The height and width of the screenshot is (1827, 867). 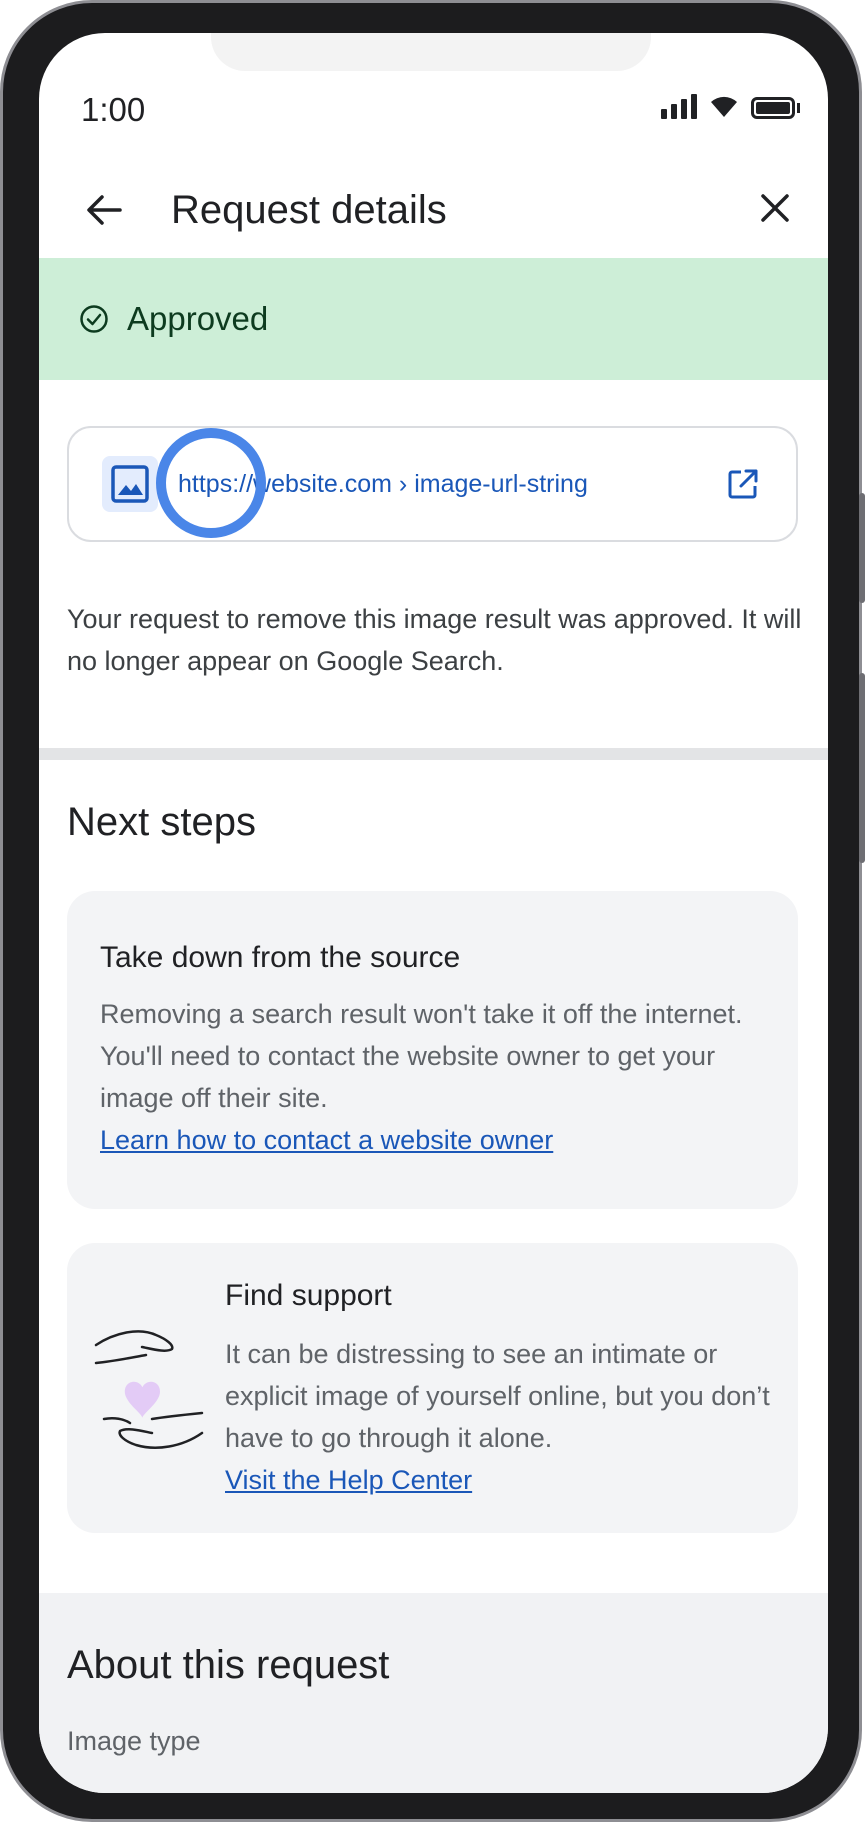 I want to click on volume-button, so click(x=862, y=548).